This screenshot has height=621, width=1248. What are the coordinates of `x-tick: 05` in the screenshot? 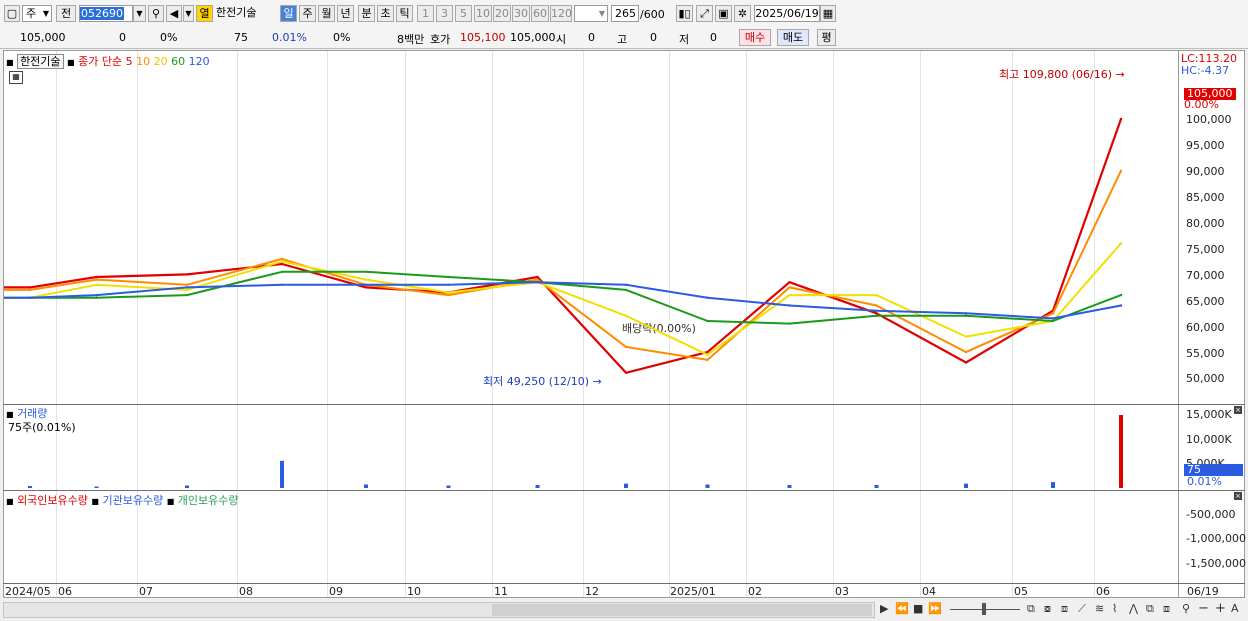 It's located at (1021, 591).